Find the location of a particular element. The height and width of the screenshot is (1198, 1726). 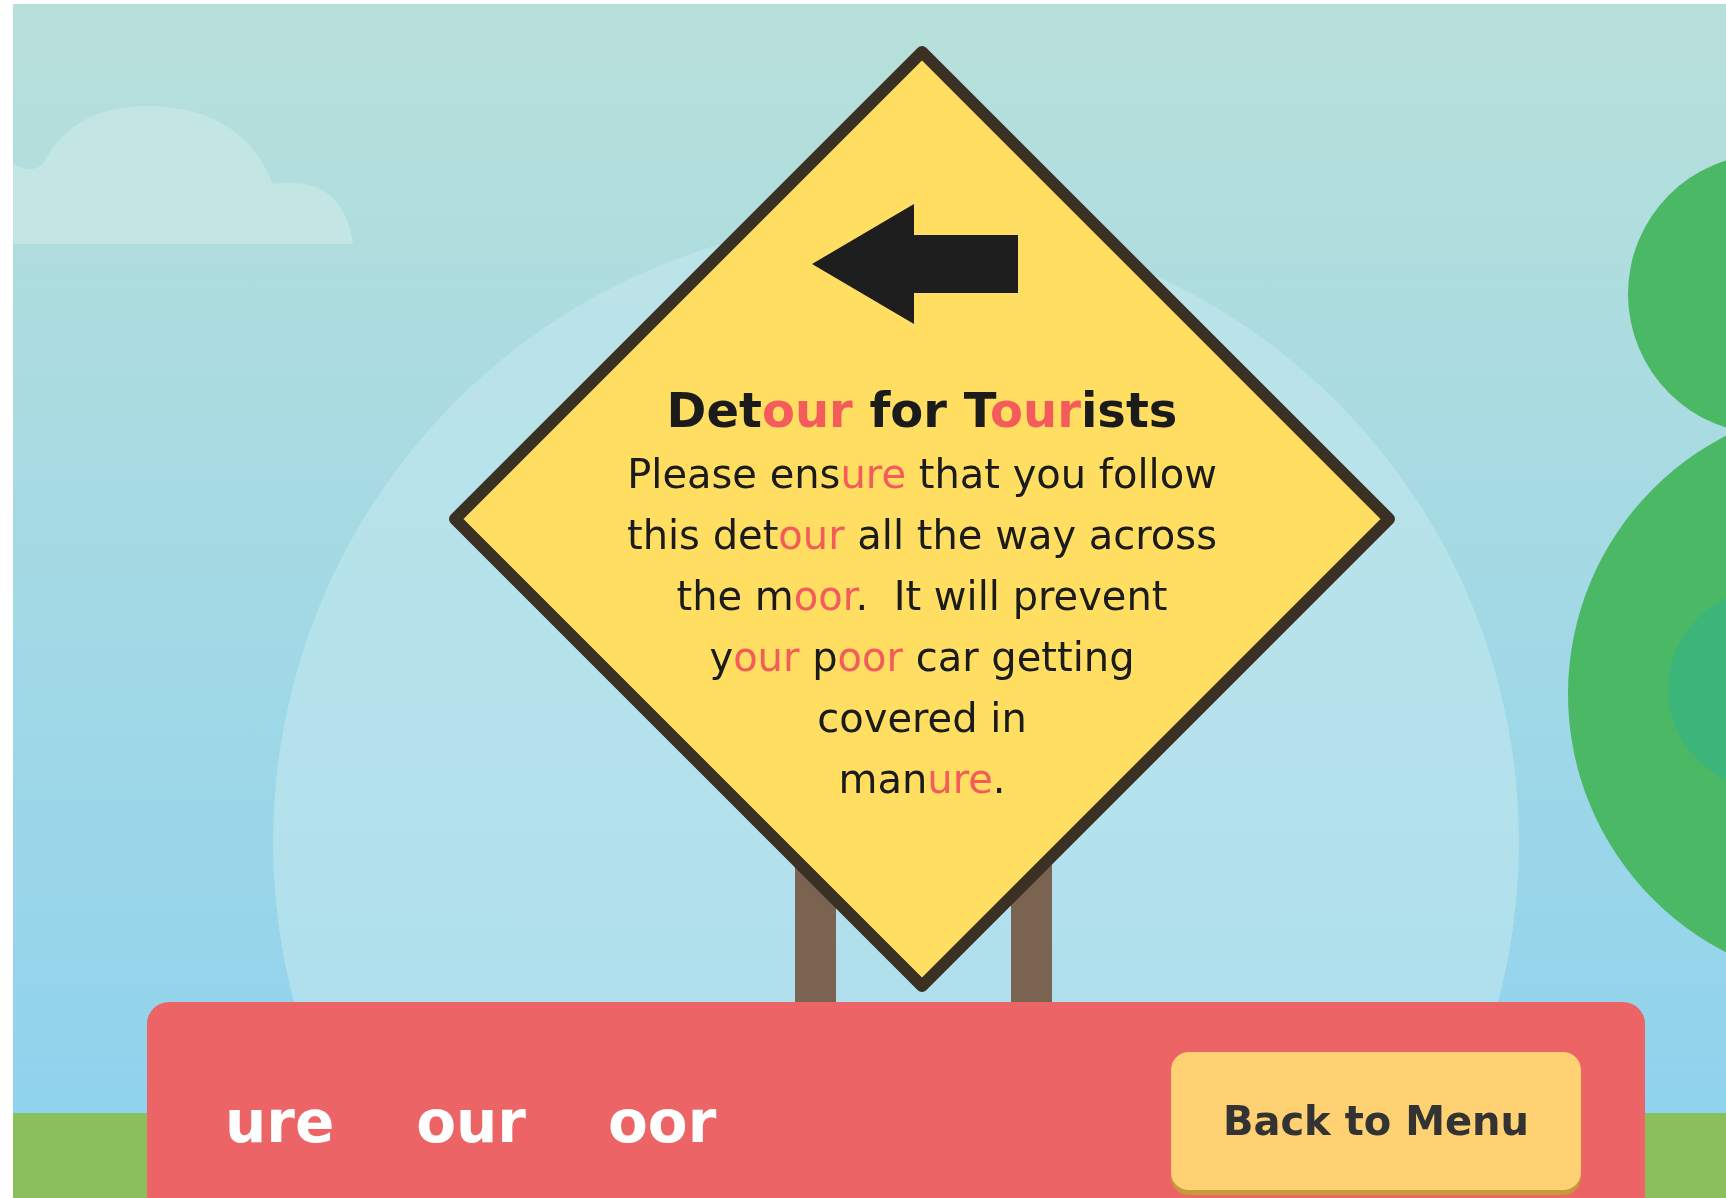

word-tile: ure is located at coordinates (280, 1122).